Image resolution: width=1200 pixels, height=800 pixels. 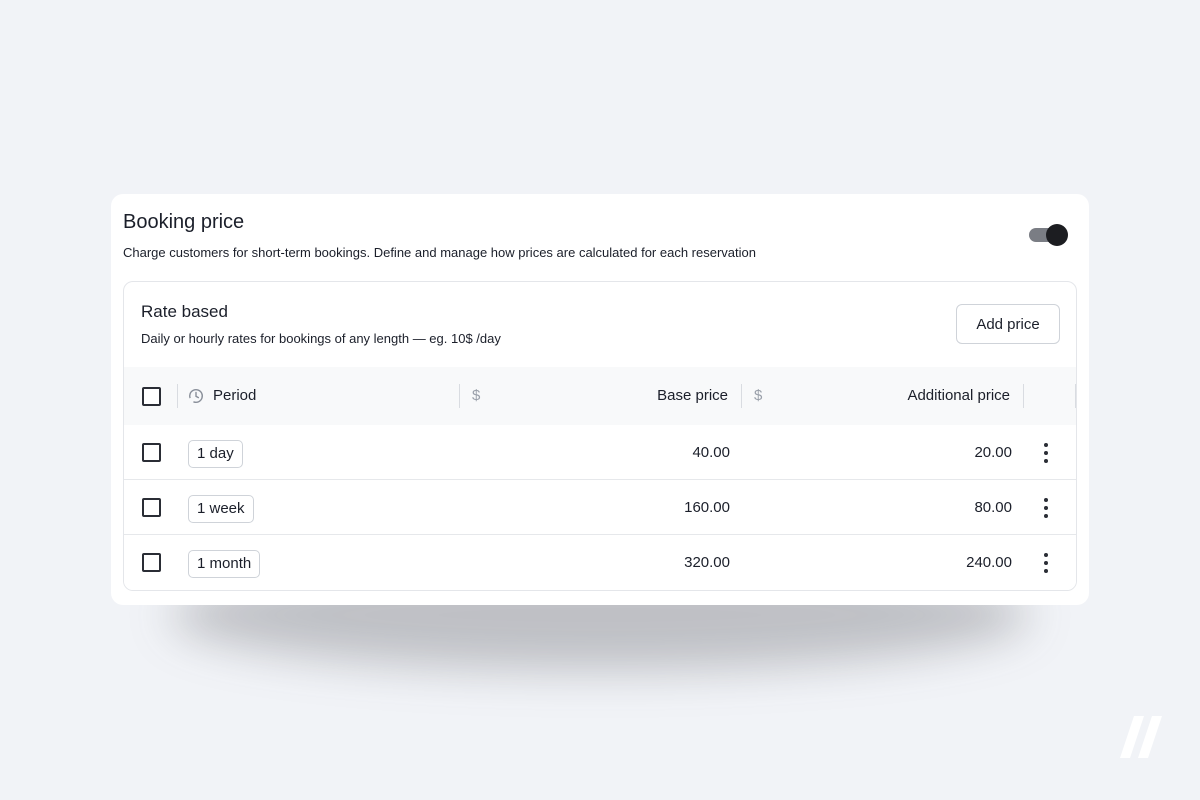 What do you see at coordinates (707, 562) in the screenshot?
I see `base-price-cell: 320.00` at bounding box center [707, 562].